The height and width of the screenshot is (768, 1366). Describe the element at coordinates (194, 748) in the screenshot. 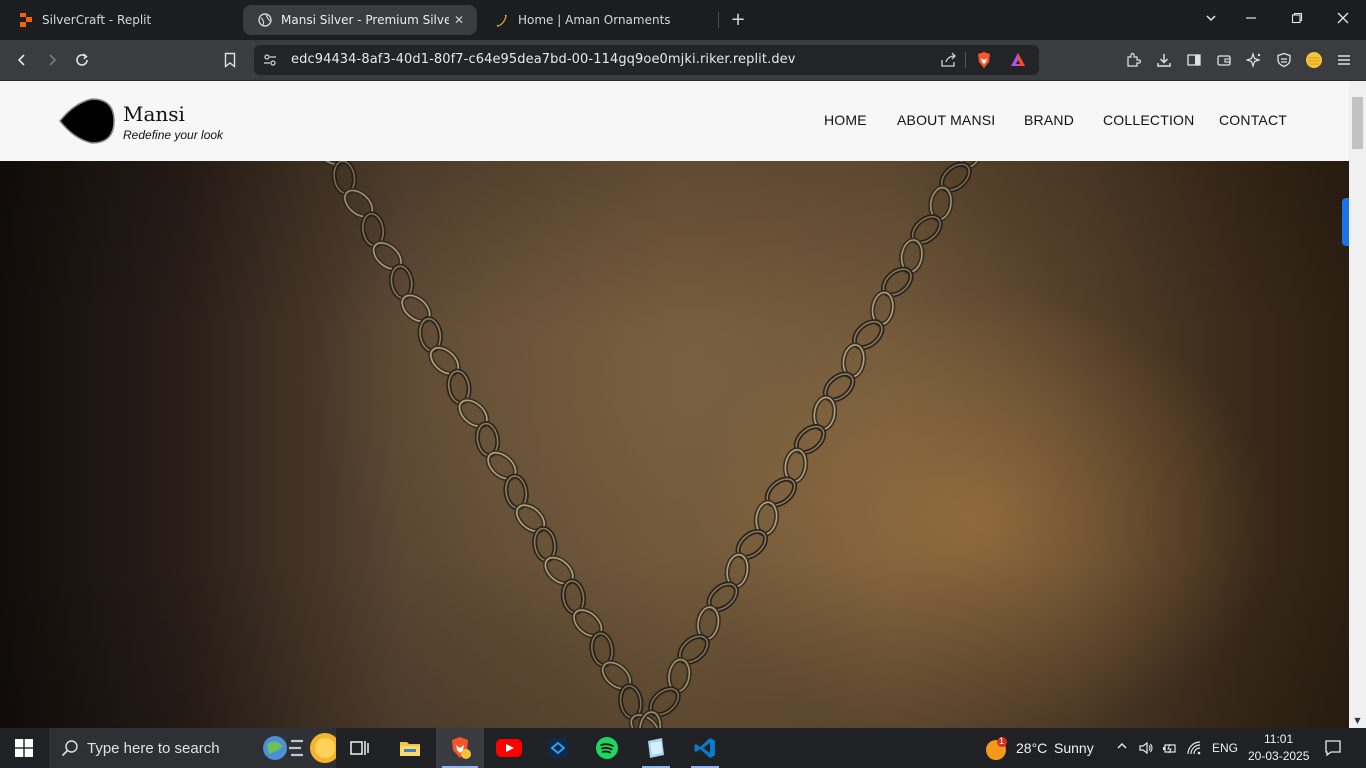

I see `taskbar-search-box: Type here to search` at that location.